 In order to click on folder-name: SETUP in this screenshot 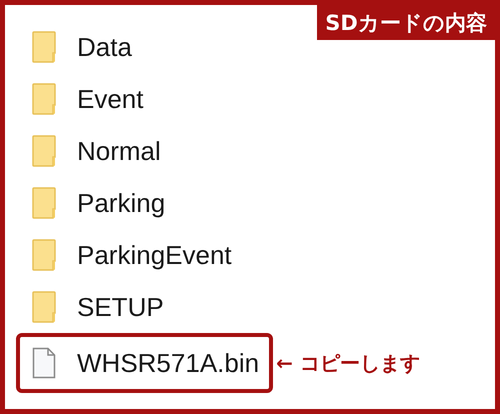, I will do `click(120, 307)`.